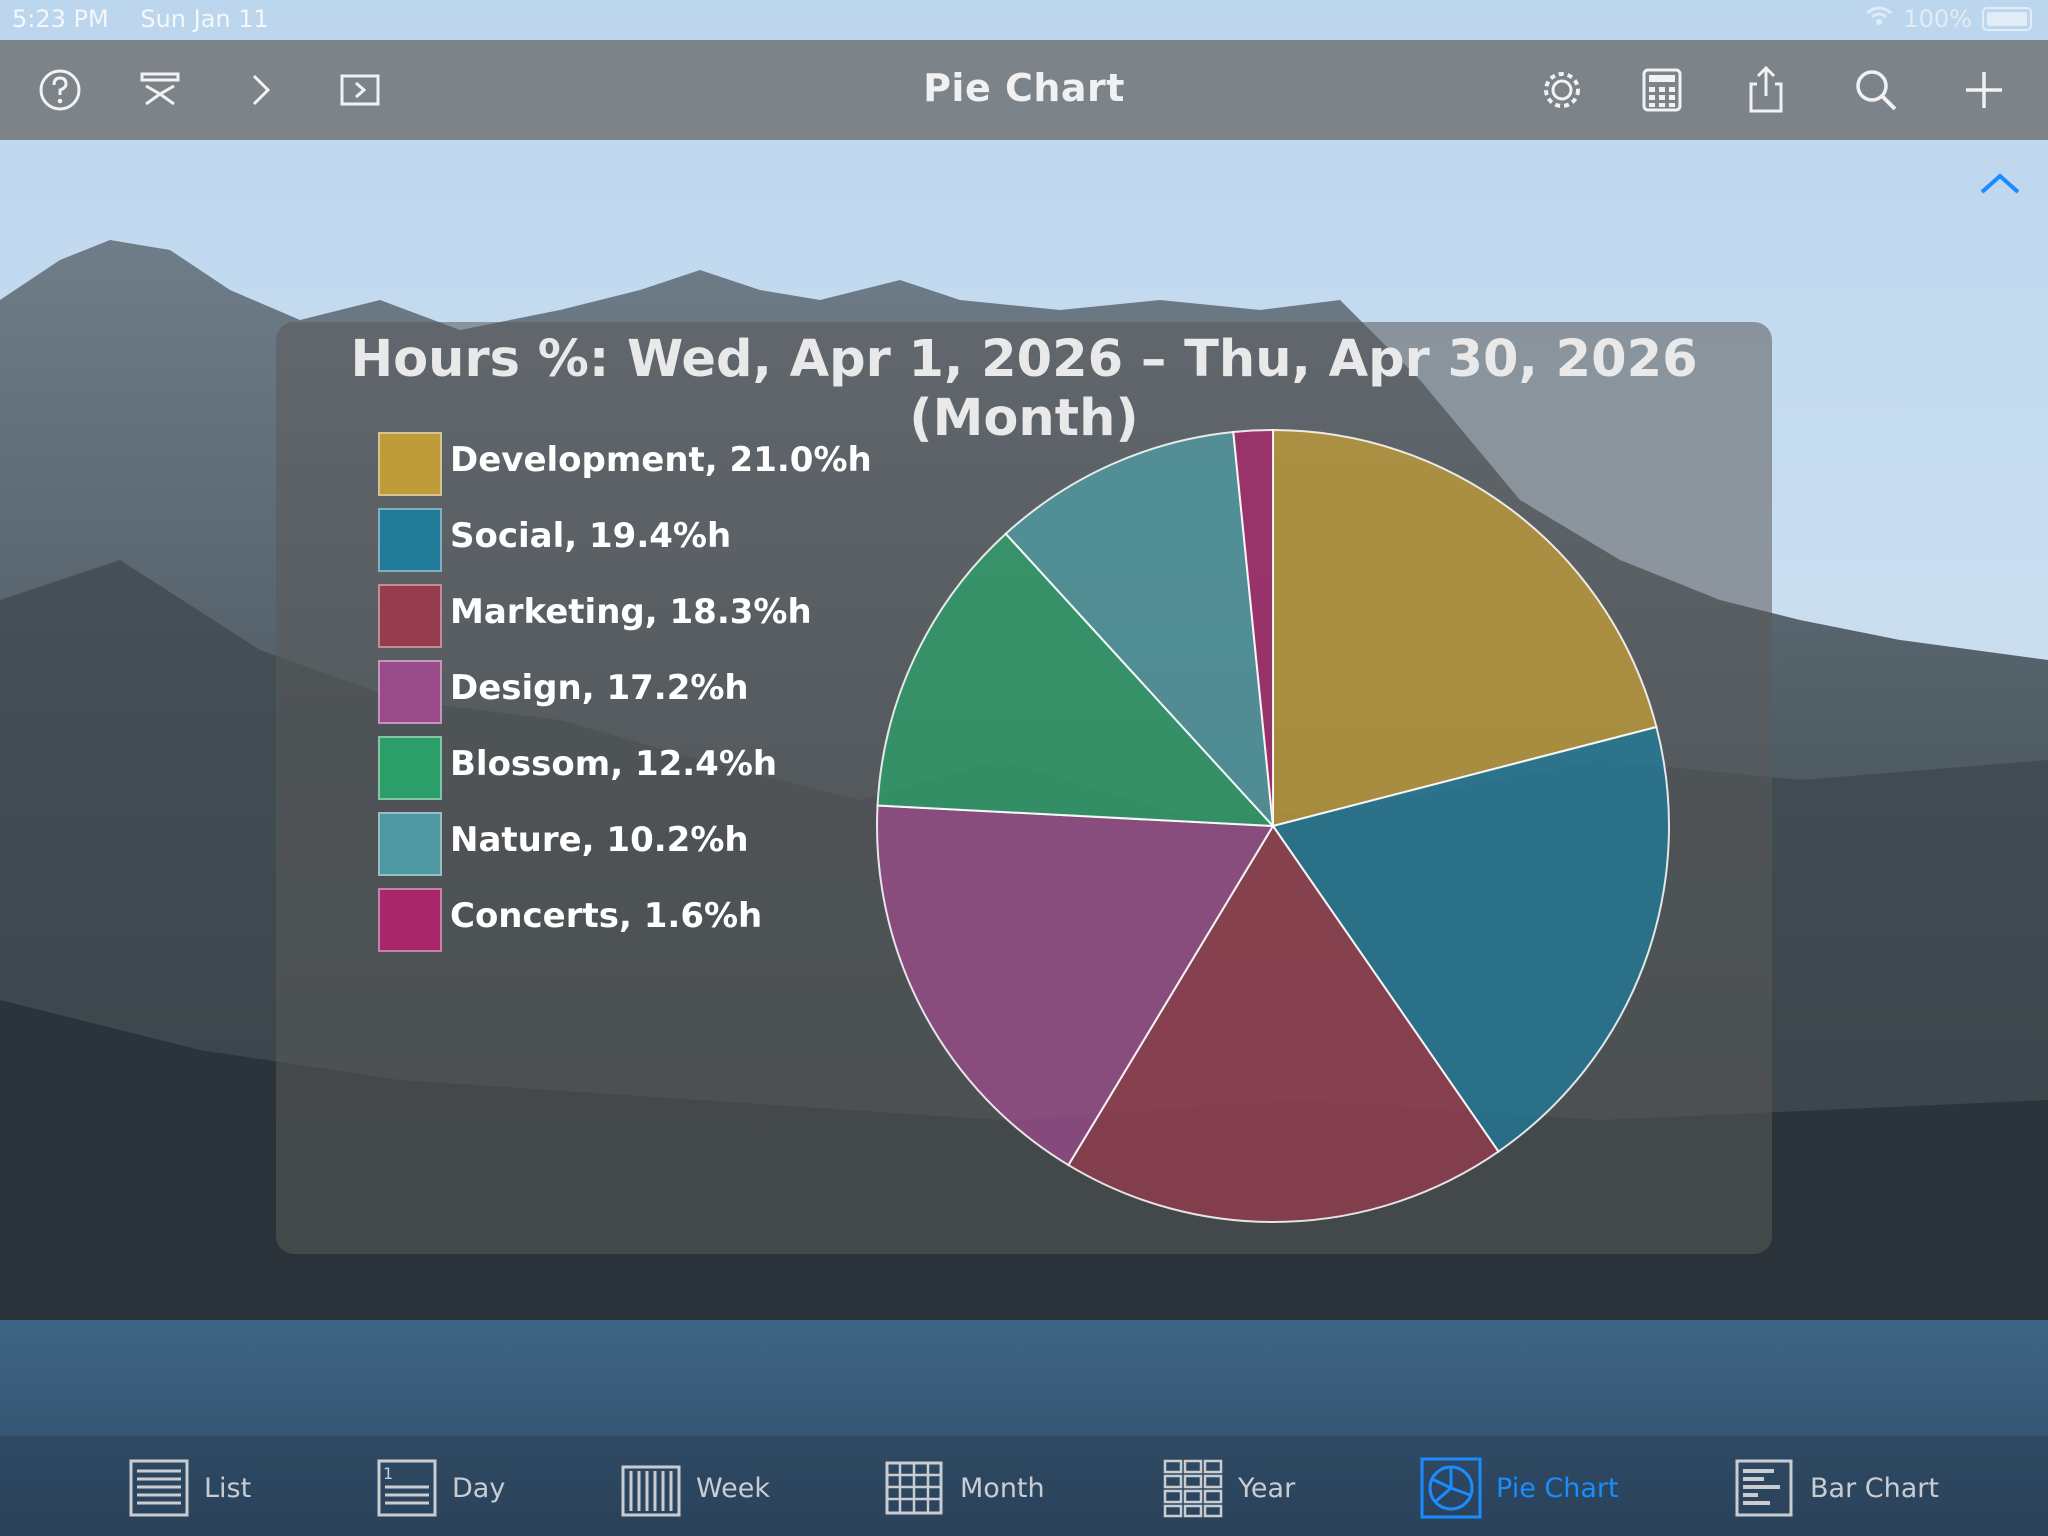 This screenshot has height=1536, width=2048. What do you see at coordinates (599, 840) in the screenshot?
I see `legend-label: Nature, 10.2%h` at bounding box center [599, 840].